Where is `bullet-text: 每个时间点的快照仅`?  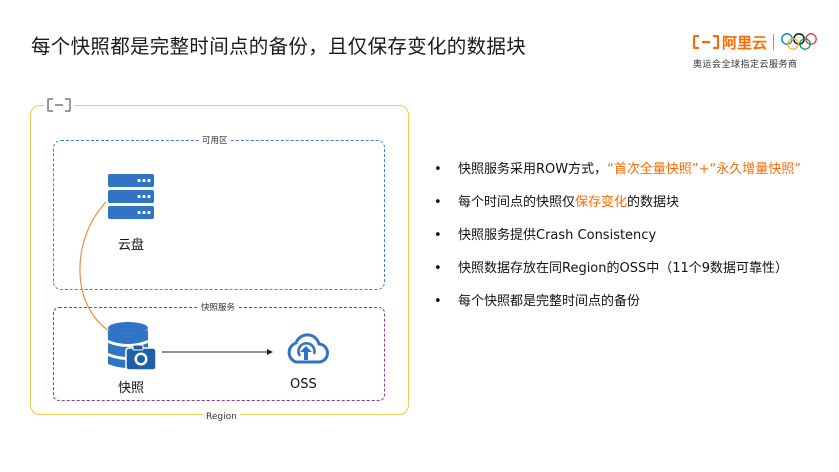
bullet-text: 每个时间点的快照仅 is located at coordinates (517, 202).